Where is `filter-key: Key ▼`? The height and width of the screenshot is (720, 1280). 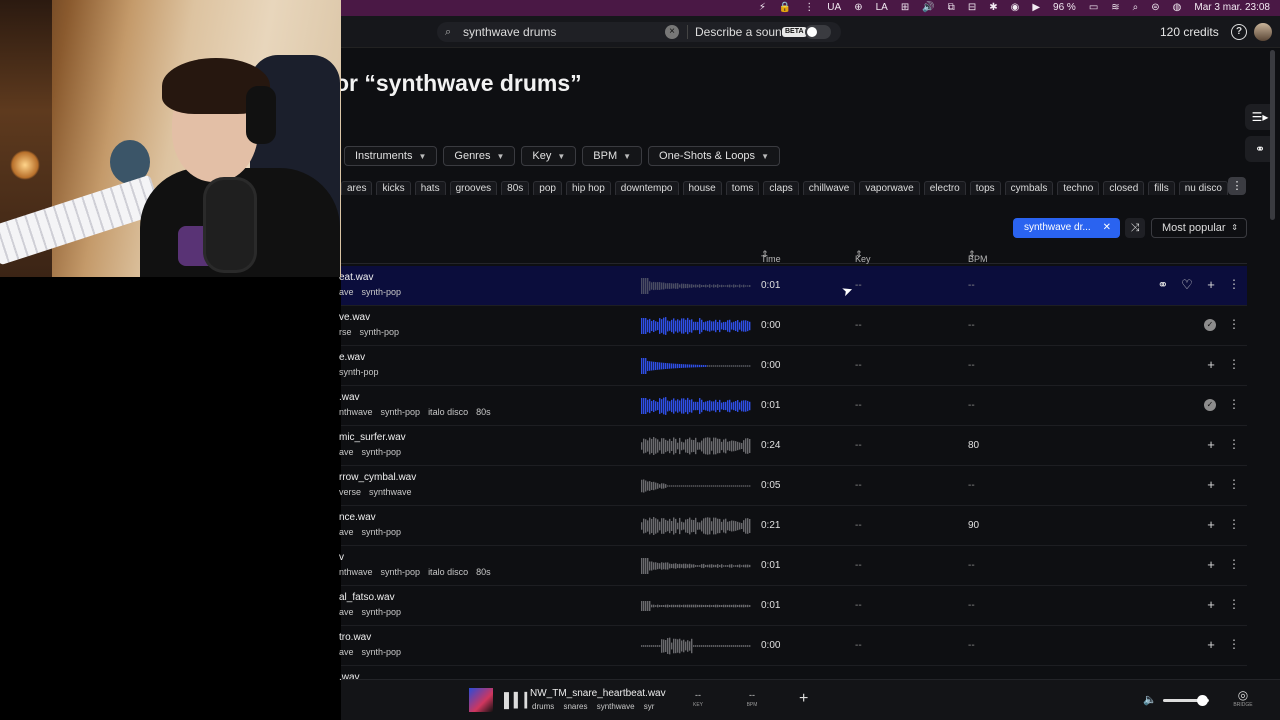 filter-key: Key ▼ is located at coordinates (549, 156).